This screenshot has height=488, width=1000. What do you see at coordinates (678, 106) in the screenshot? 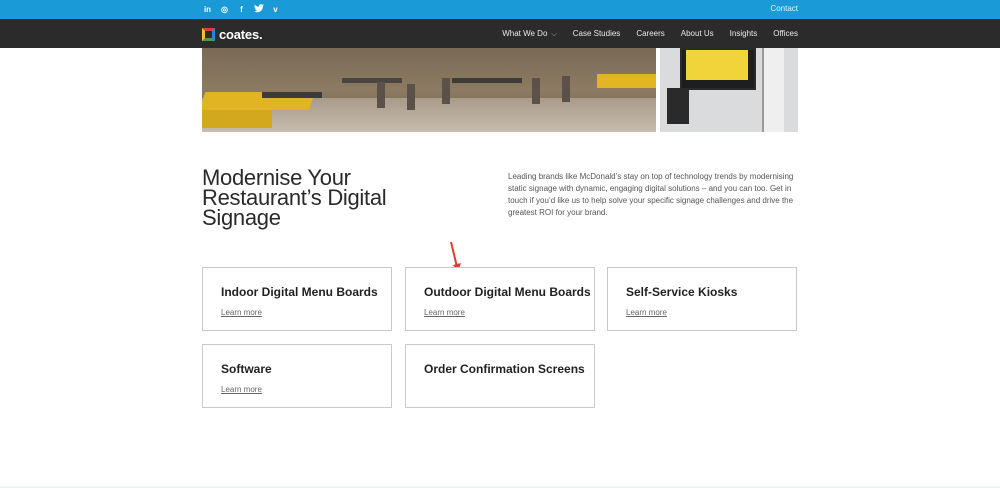
I see `hero-payment-terminal` at bounding box center [678, 106].